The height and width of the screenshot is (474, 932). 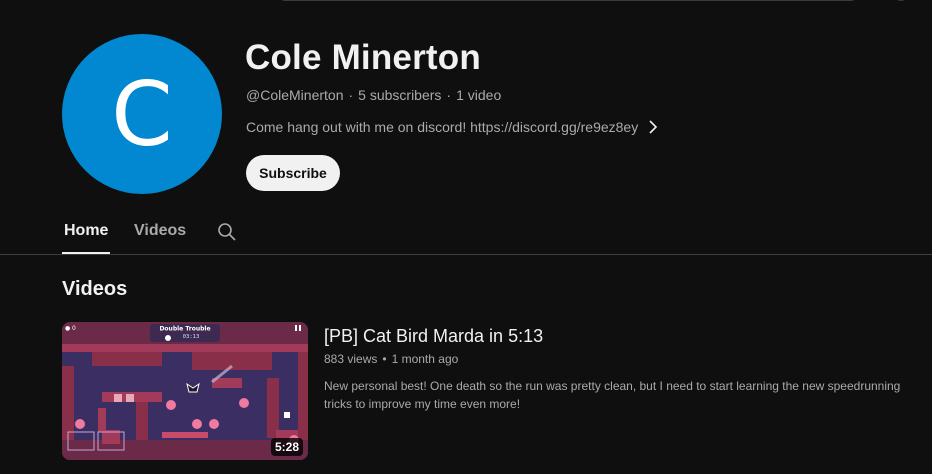 I want to click on channel-avatar: C, so click(x=142, y=114).